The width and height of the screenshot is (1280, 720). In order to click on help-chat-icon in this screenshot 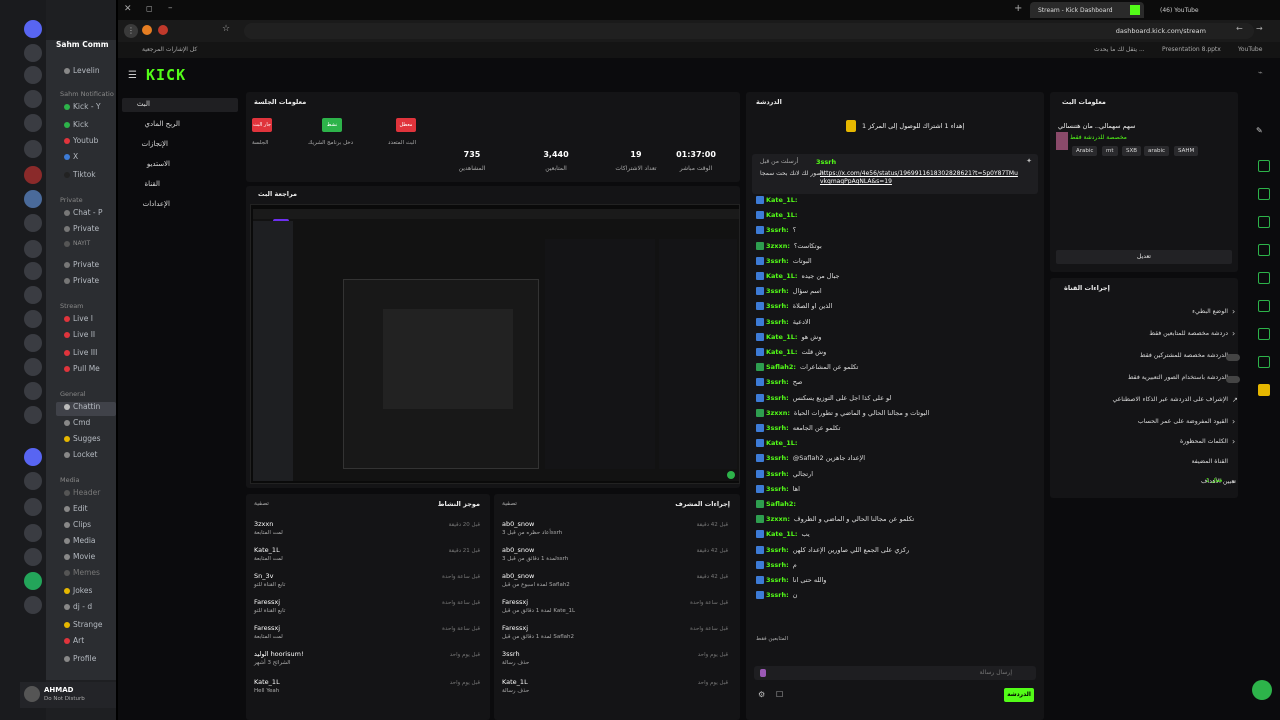, I will do `click(1262, 690)`.